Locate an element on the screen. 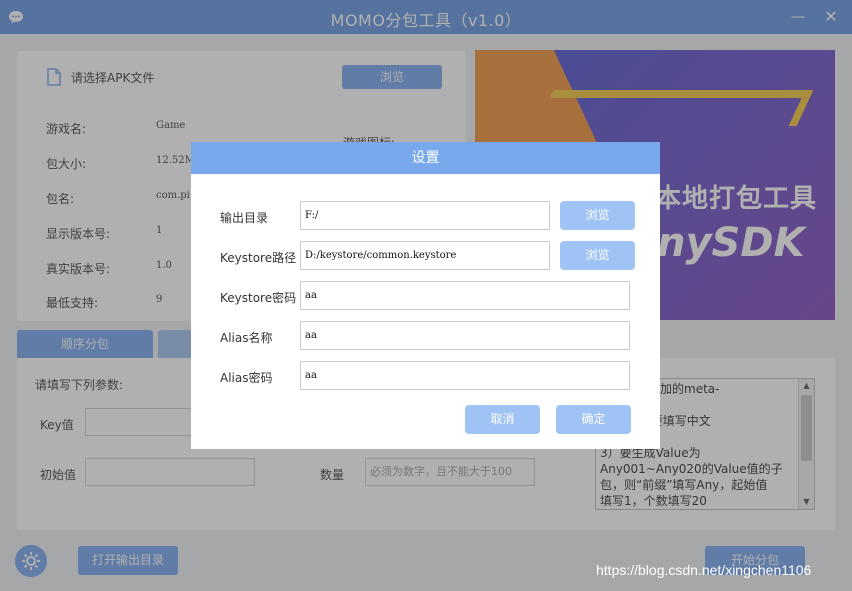 This screenshot has width=852, height=591. keystore-password-input: aa is located at coordinates (465, 295).